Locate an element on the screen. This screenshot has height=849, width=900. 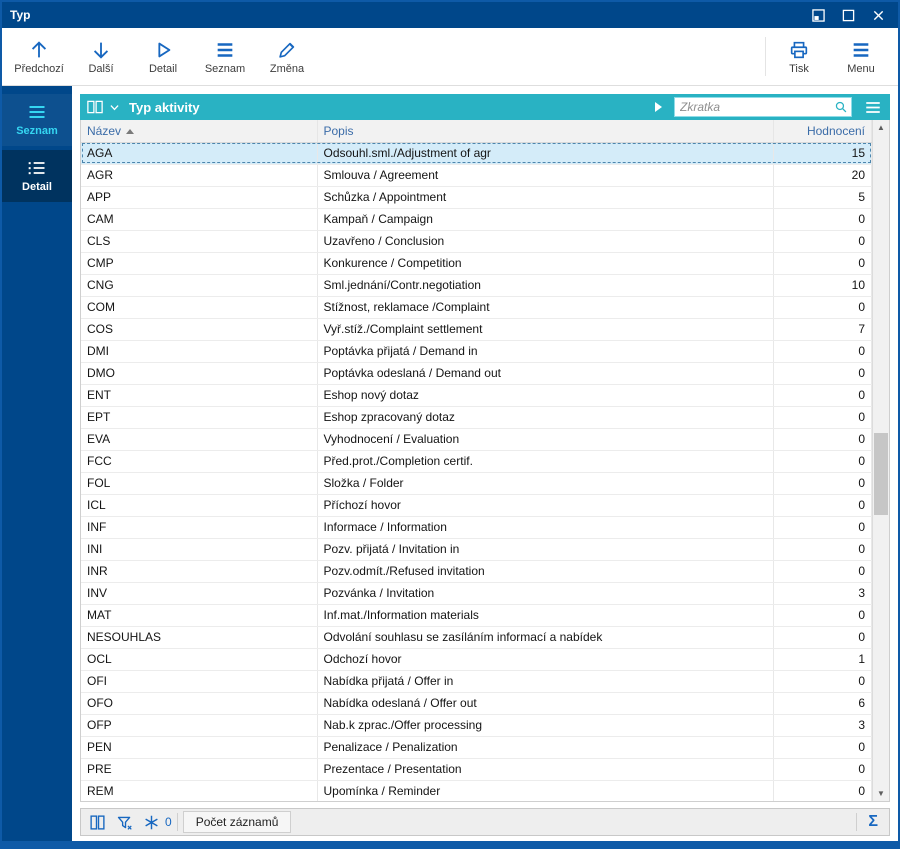
columns-icon is located at coordinates (97, 822).